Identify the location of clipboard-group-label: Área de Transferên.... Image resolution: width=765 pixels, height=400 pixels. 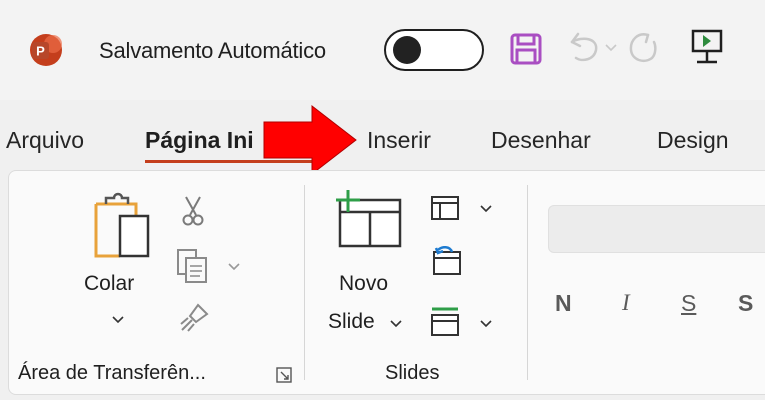
(112, 373).